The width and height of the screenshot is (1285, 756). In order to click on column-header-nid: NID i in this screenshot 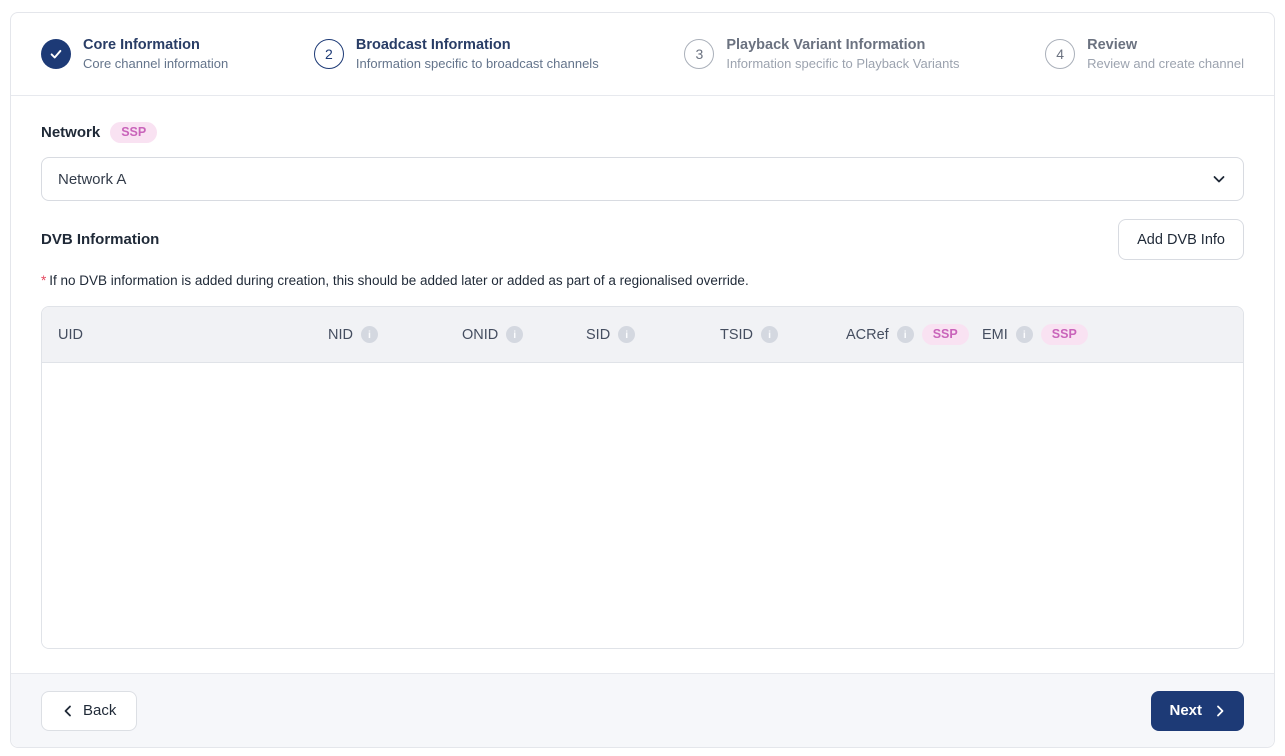, I will do `click(395, 334)`.